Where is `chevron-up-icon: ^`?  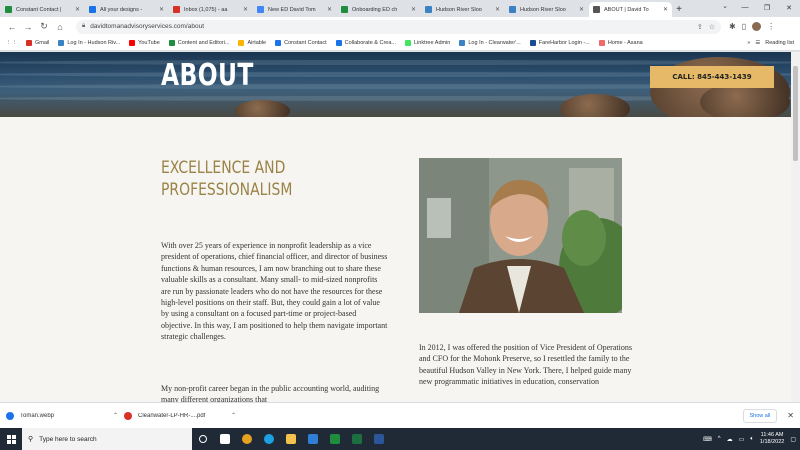 chevron-up-icon: ^ is located at coordinates (719, 439).